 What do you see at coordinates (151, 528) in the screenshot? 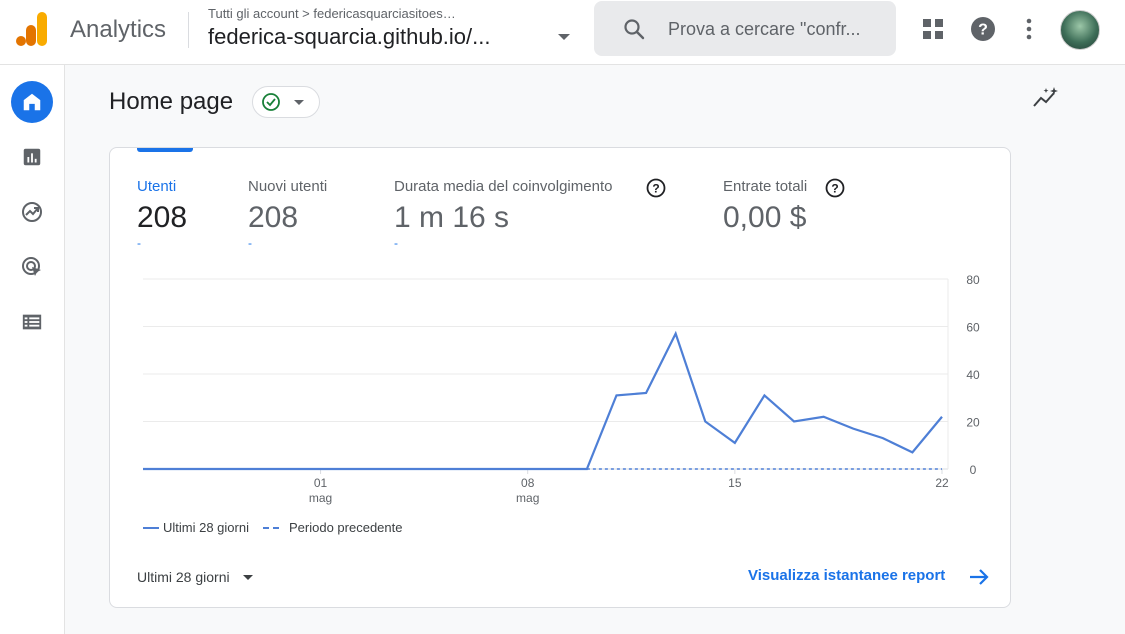
I see `legend-swatch-current` at bounding box center [151, 528].